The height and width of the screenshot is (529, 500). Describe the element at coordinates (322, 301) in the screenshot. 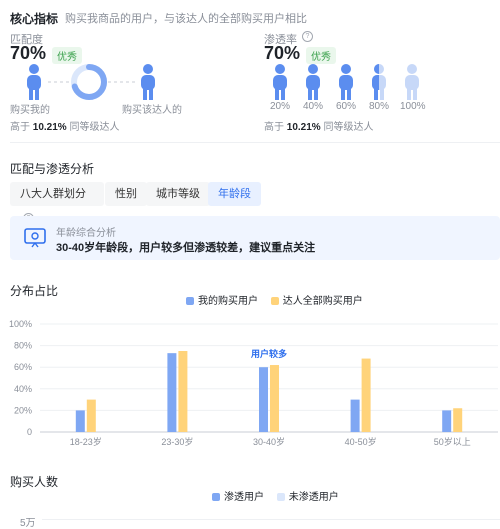

I see `legend-label-all: 达人全部购买用户` at that location.